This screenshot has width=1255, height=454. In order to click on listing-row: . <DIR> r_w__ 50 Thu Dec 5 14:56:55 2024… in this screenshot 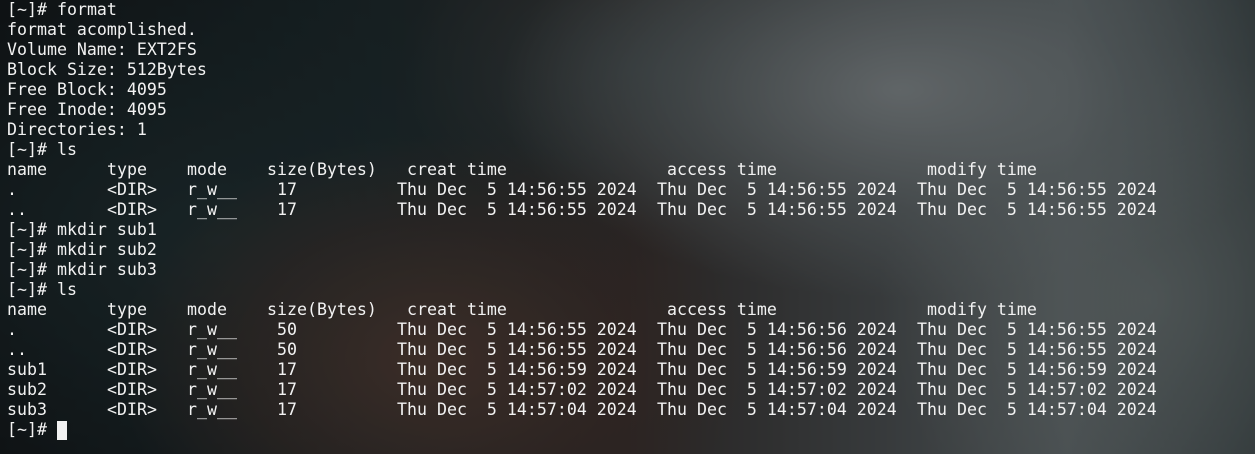, I will do `click(631, 330)`.